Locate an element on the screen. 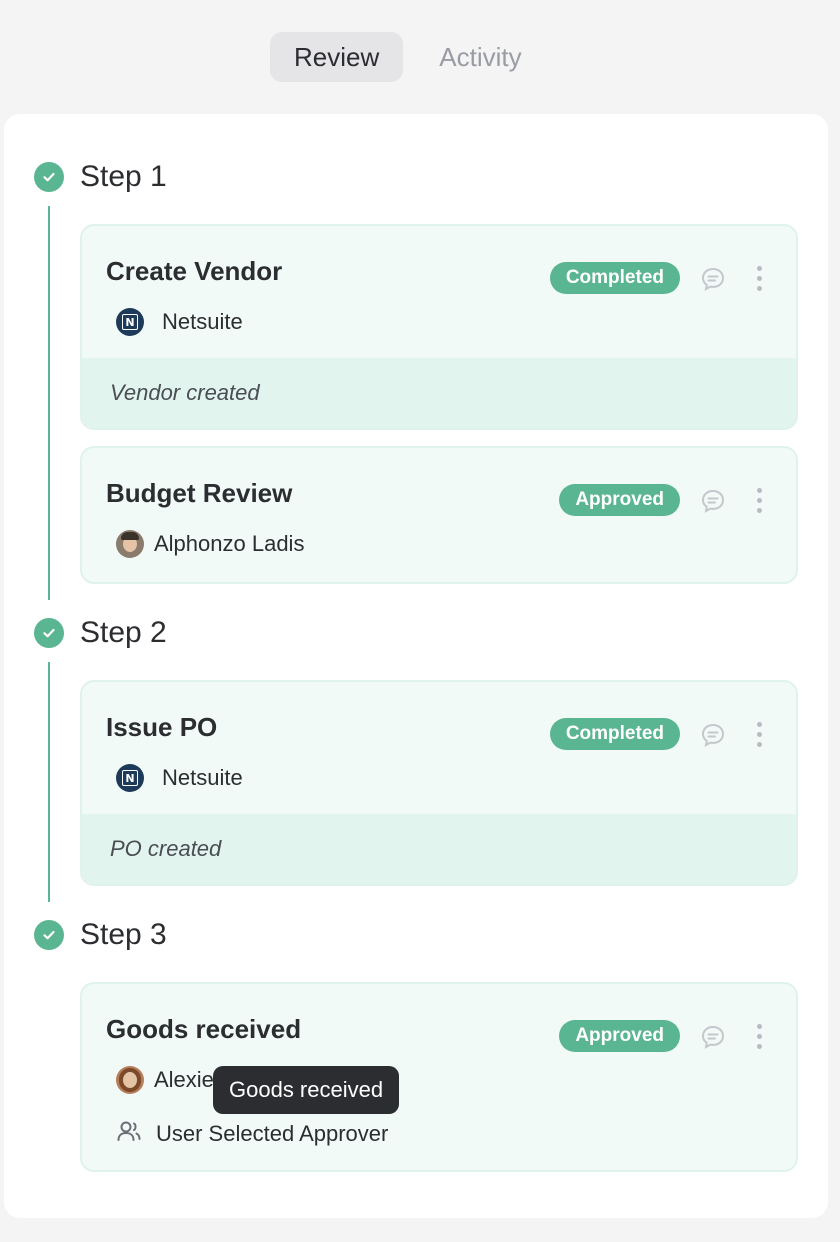  assignee-name: Alexie is located at coordinates (184, 1079).